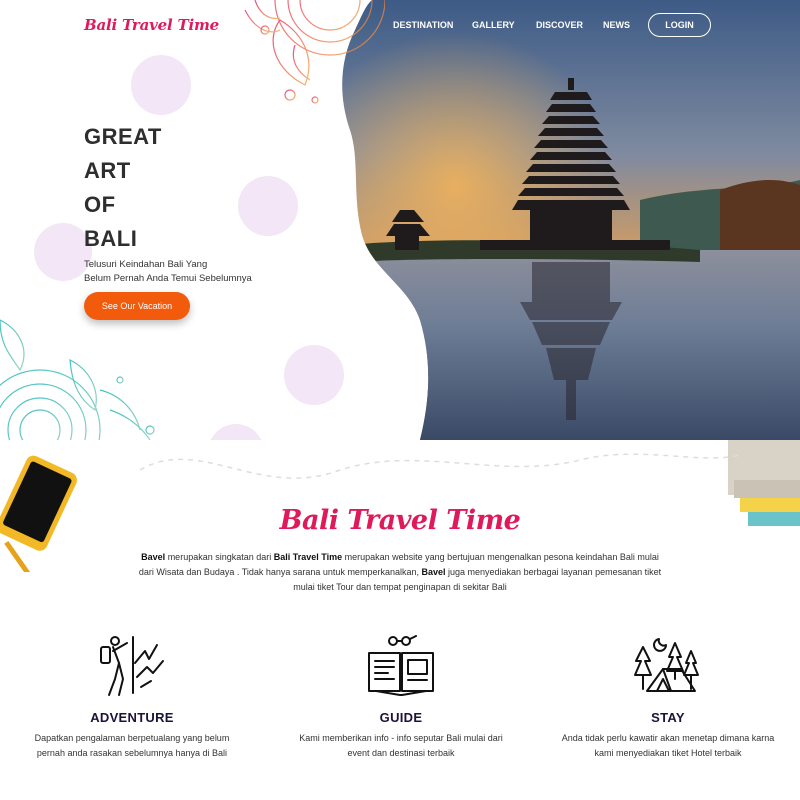 The height and width of the screenshot is (800, 800). What do you see at coordinates (132, 665) in the screenshot?
I see `hiker-icon` at bounding box center [132, 665].